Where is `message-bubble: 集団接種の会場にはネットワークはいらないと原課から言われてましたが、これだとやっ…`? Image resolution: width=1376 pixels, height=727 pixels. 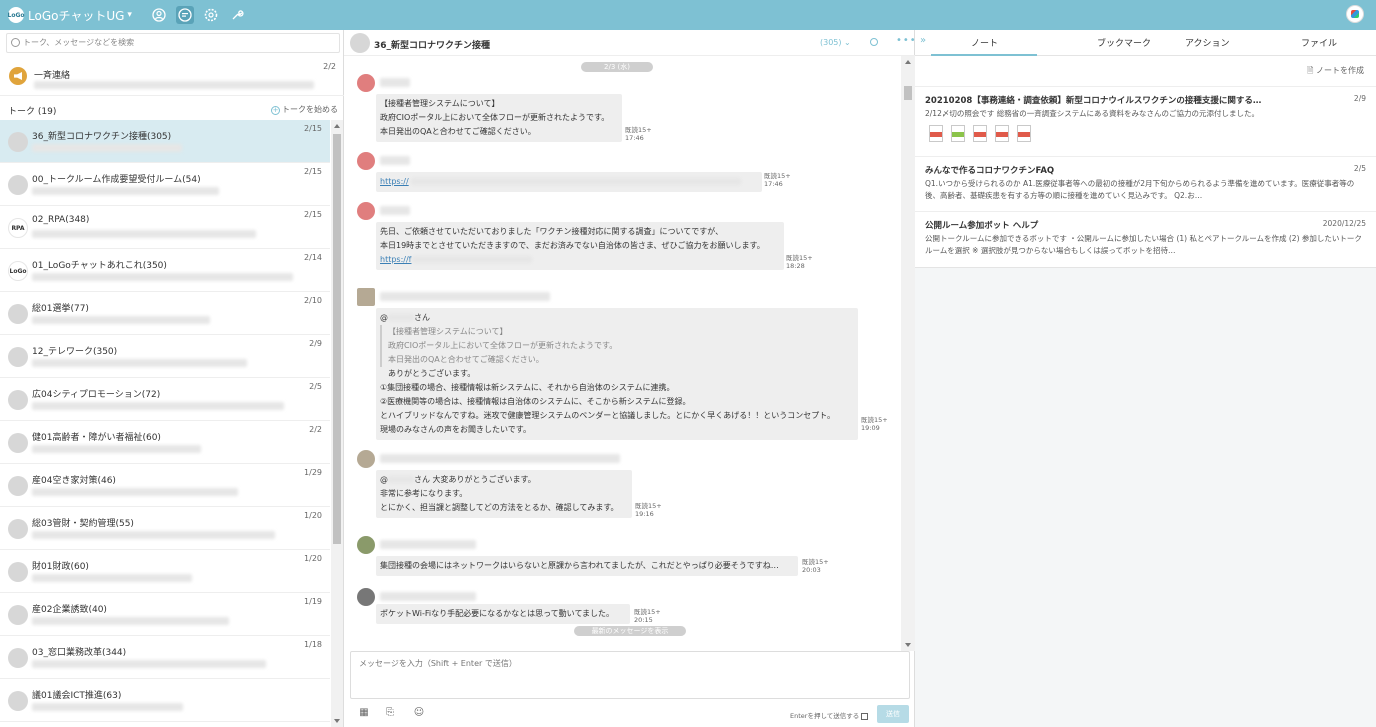 message-bubble: 集団接種の会場にはネットワークはいらないと原課から言われてましたが、これだとやっ… is located at coordinates (587, 566).